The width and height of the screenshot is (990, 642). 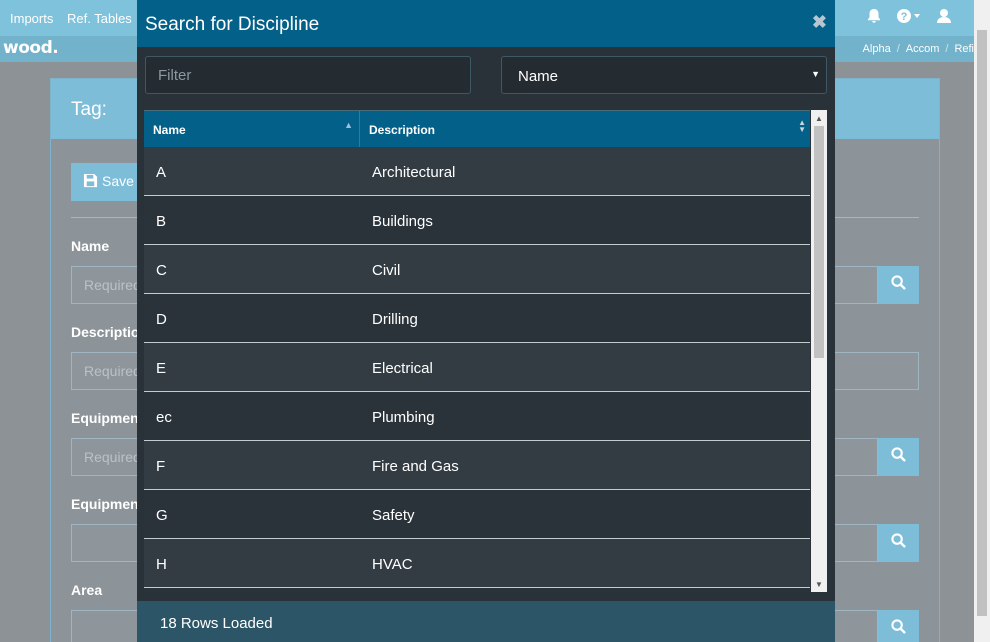 I want to click on wood-logo: wood., so click(x=31, y=48).